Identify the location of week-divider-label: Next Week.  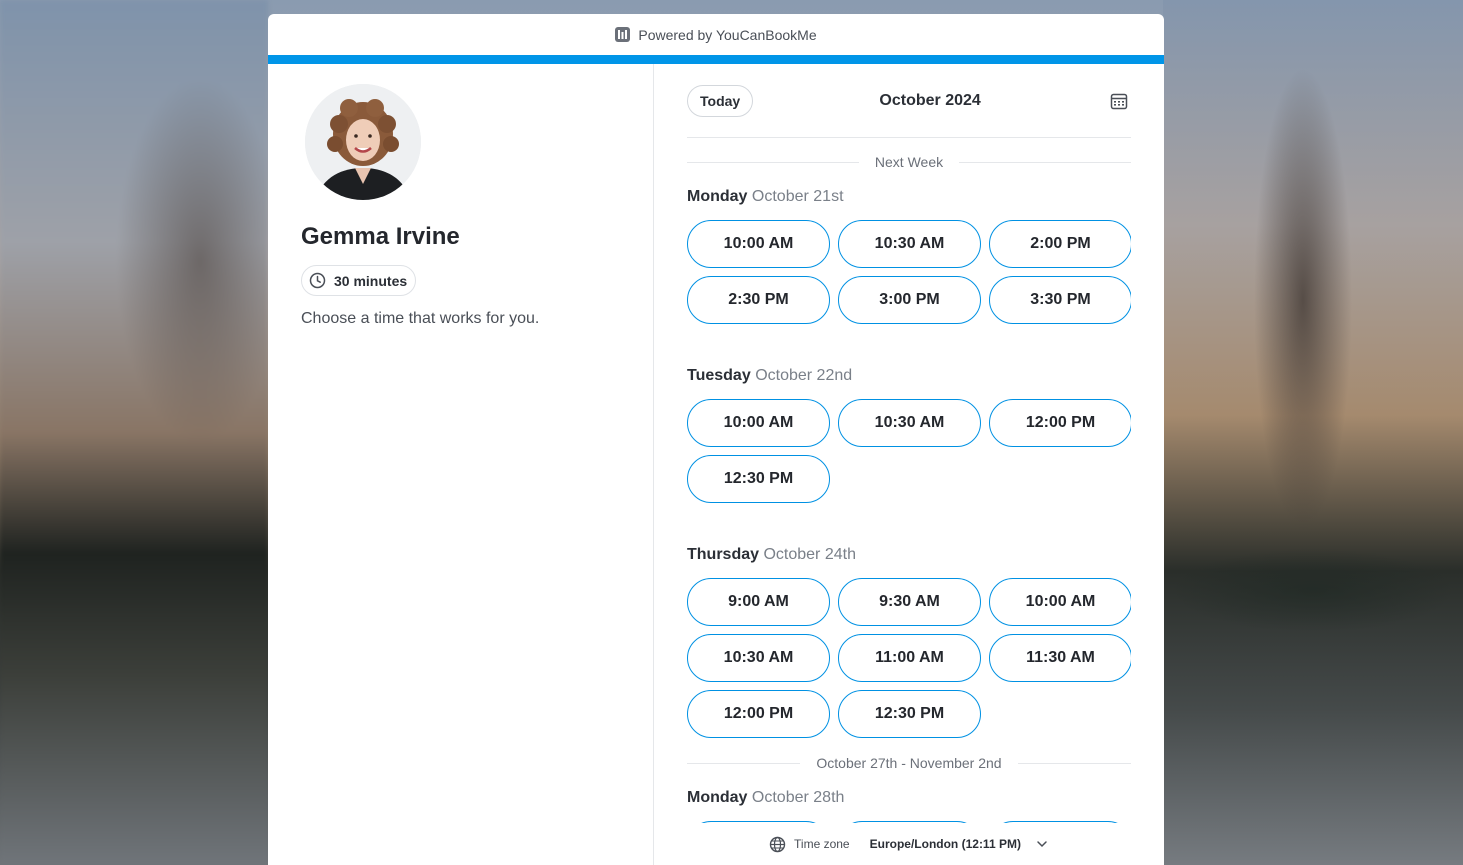
(909, 162).